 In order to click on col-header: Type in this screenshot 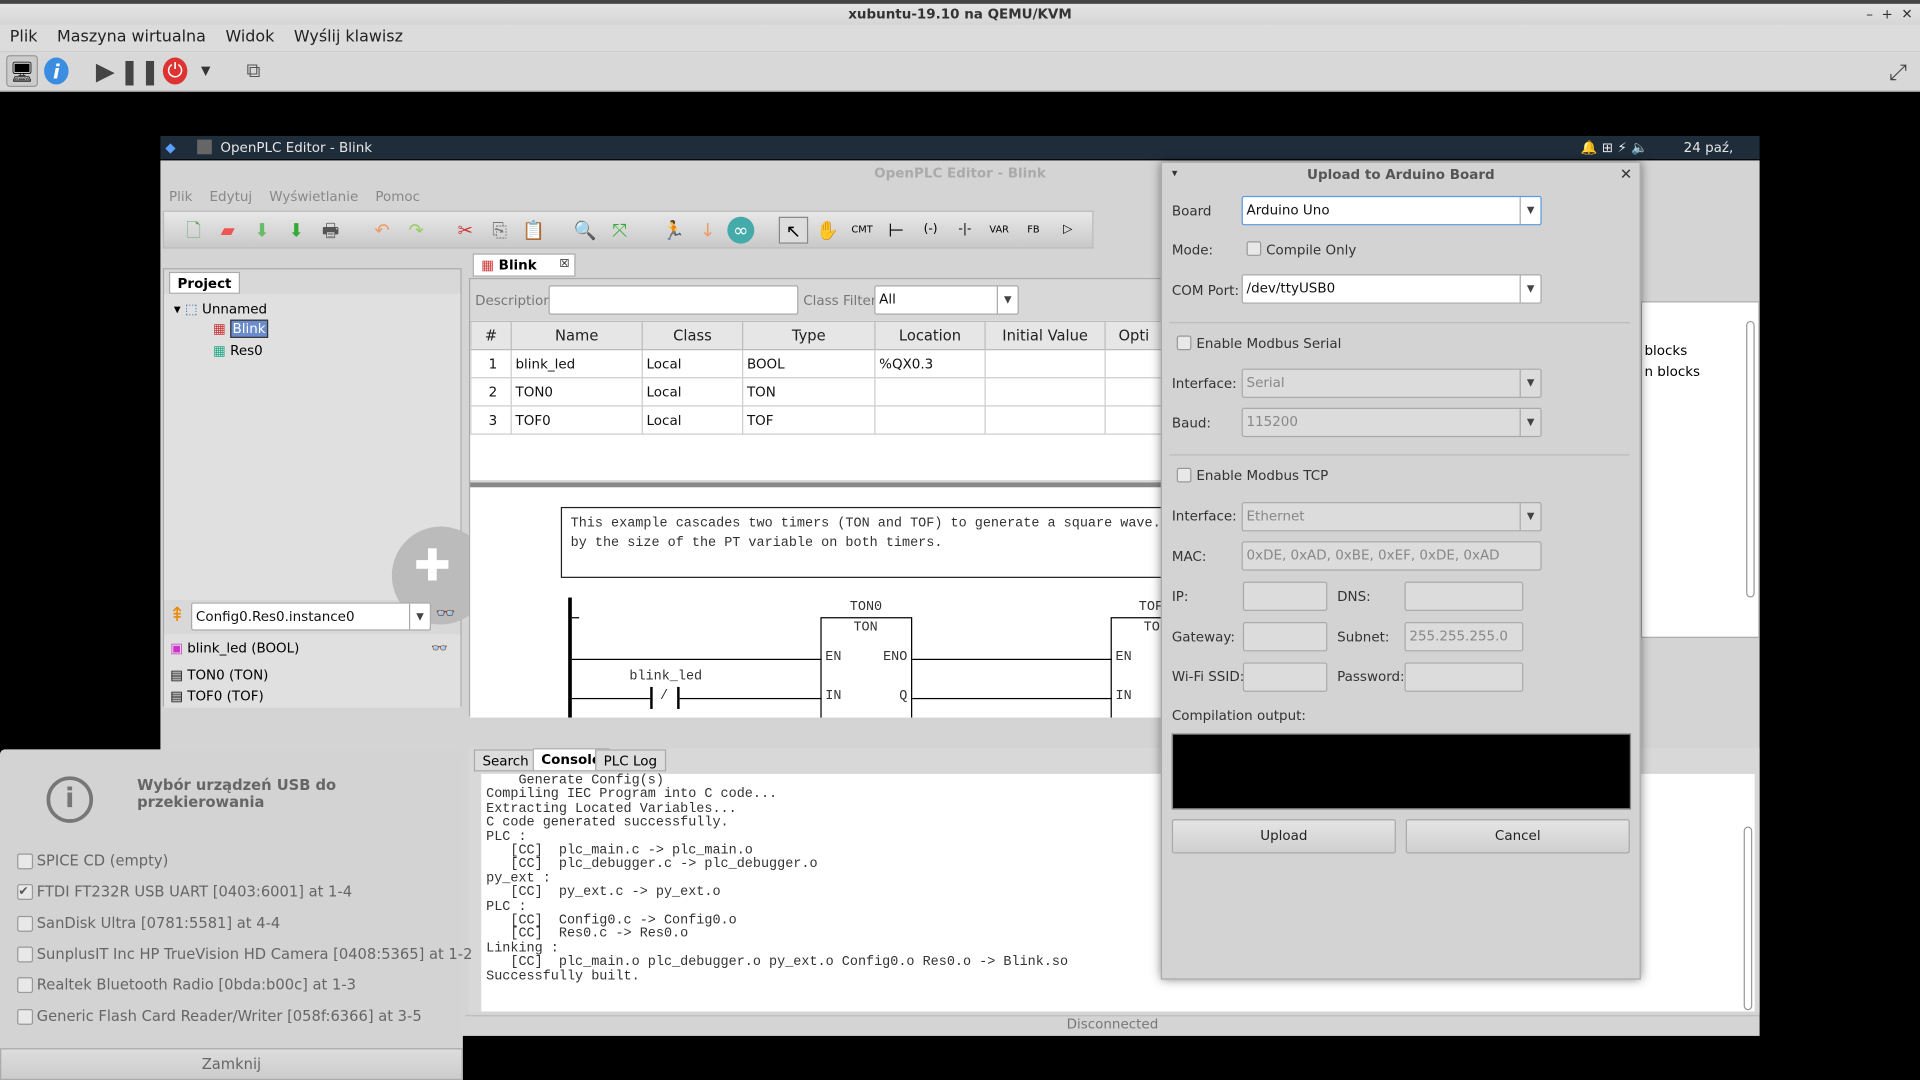, I will do `click(809, 335)`.